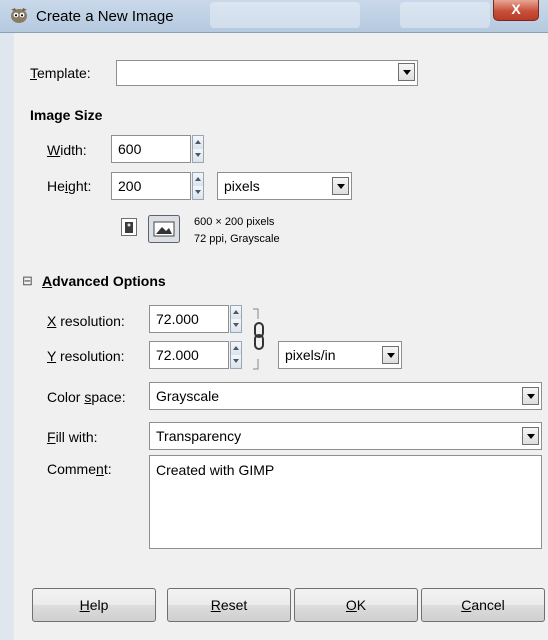 Image resolution: width=548 pixels, height=640 pixels. What do you see at coordinates (234, 222) in the screenshot?
I see `size-info-dimensions: 600 × 200 pixels` at bounding box center [234, 222].